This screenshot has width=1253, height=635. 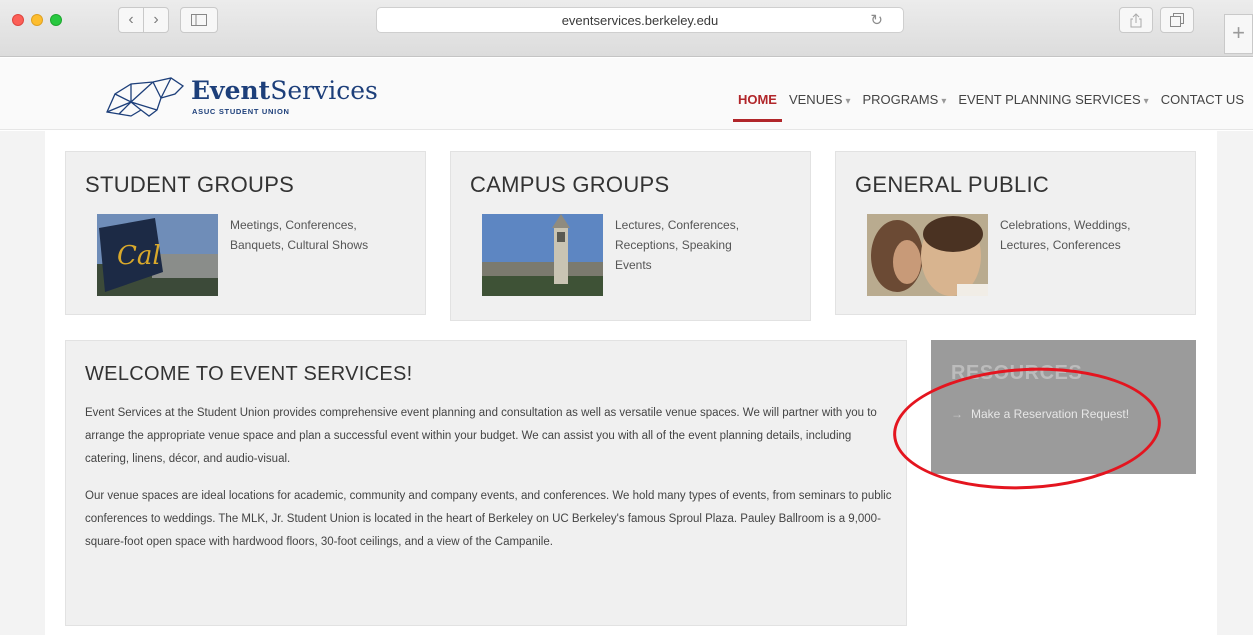 What do you see at coordinates (570, 184) in the screenshot?
I see `card-title: CAMPUS GROUPS` at bounding box center [570, 184].